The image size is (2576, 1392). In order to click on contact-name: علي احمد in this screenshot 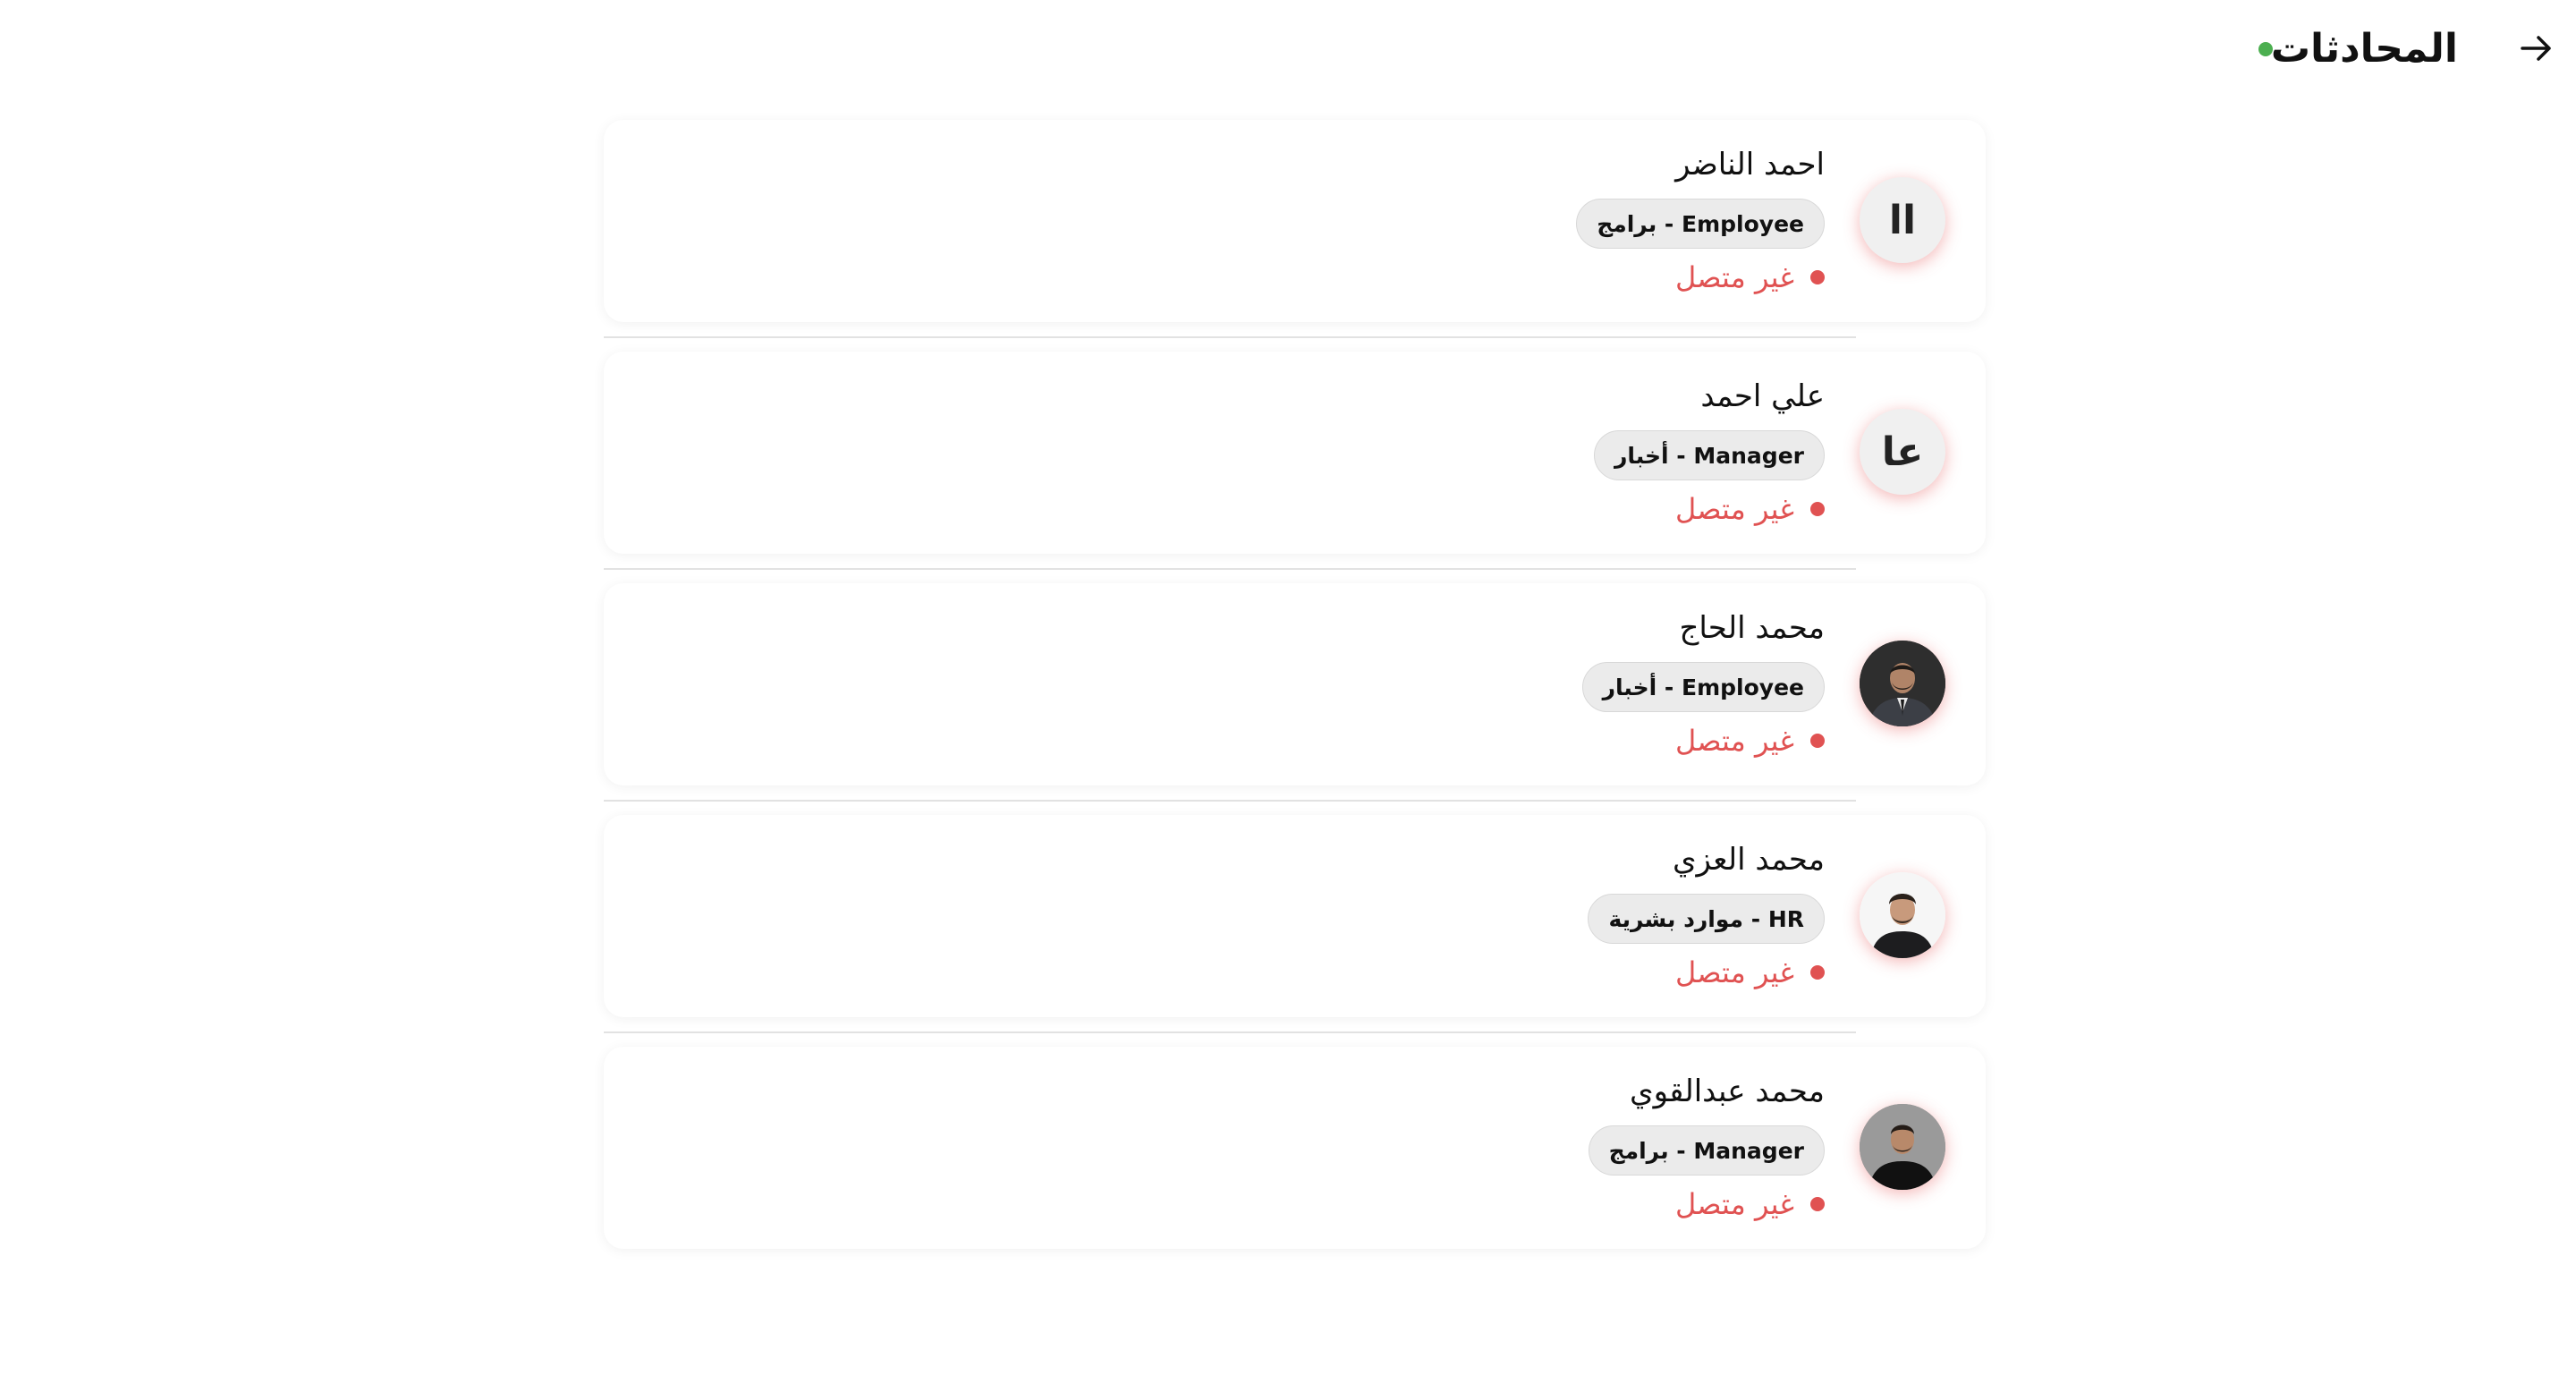, I will do `click(1762, 396)`.